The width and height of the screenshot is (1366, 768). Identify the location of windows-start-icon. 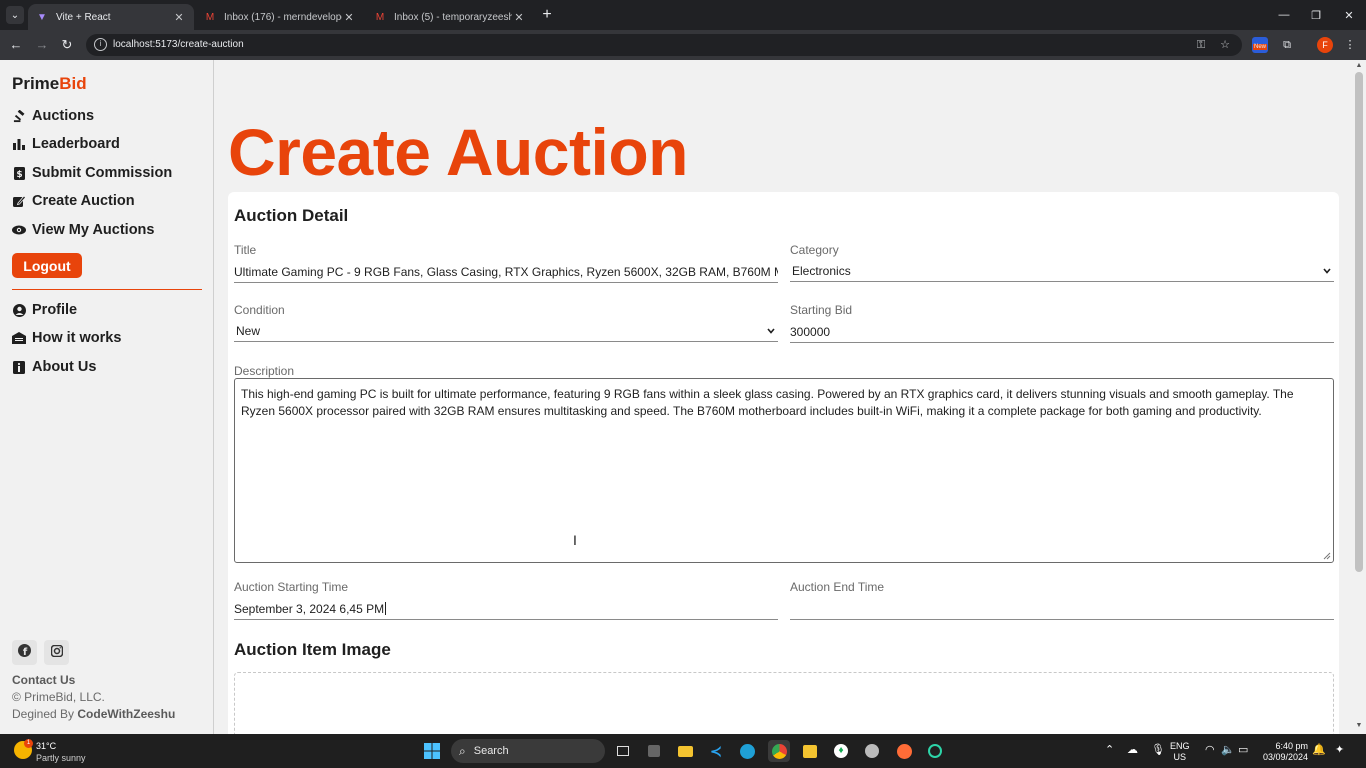
(432, 751).